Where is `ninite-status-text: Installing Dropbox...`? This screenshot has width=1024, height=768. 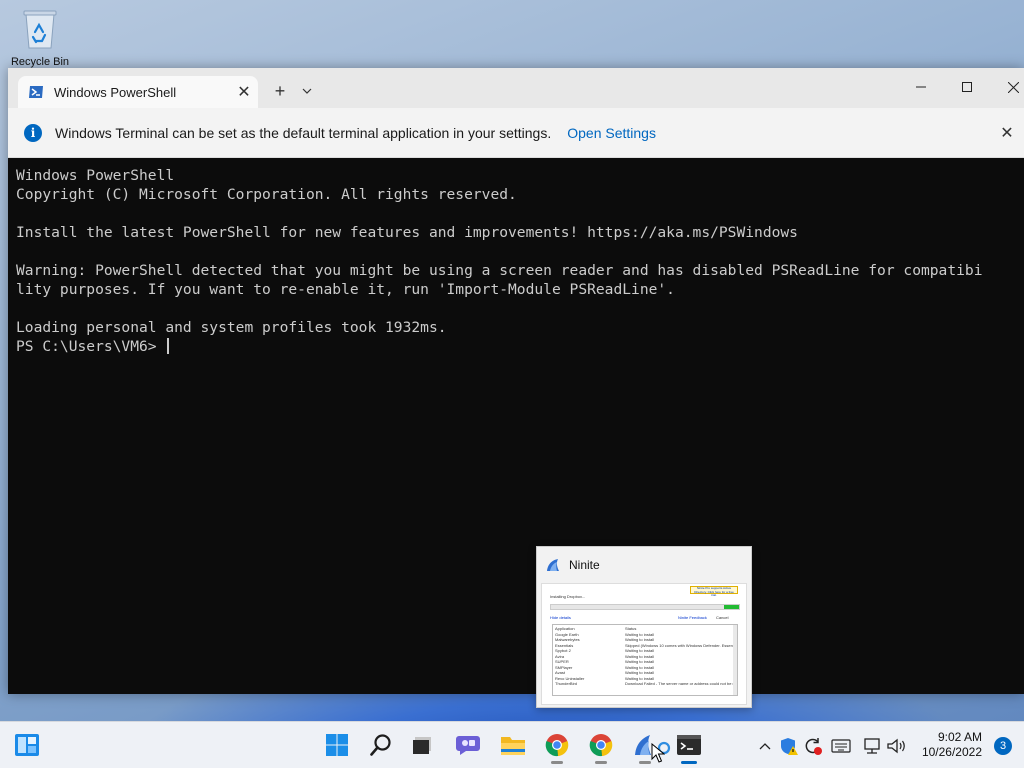
ninite-status-text: Installing Dropbox... is located at coordinates (568, 596).